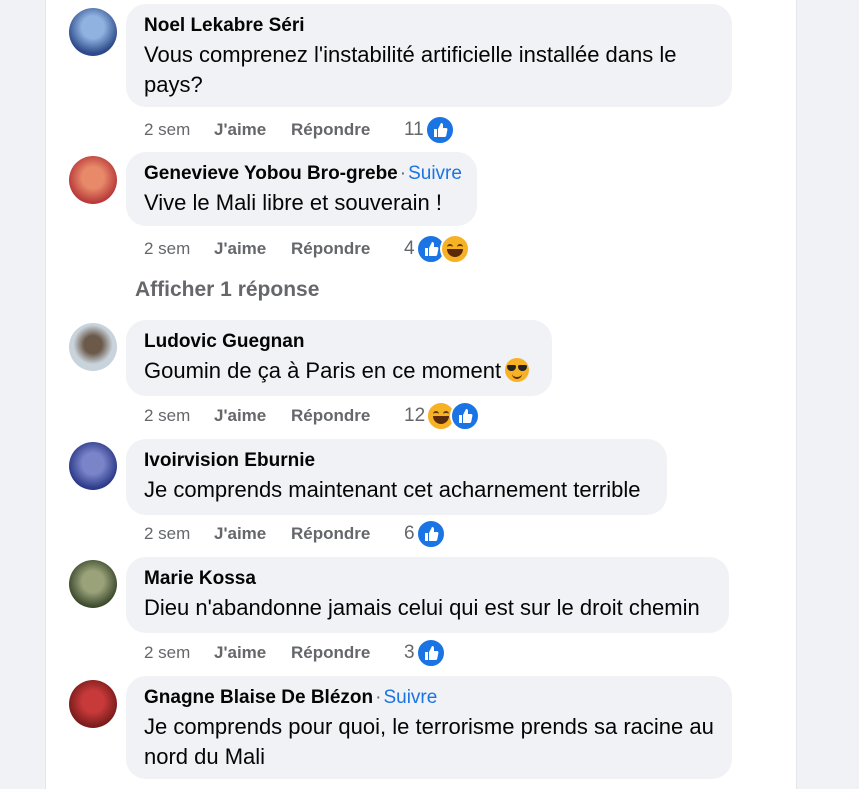  Describe the element at coordinates (200, 578) in the screenshot. I see `author-name: Marie Kossa` at that location.